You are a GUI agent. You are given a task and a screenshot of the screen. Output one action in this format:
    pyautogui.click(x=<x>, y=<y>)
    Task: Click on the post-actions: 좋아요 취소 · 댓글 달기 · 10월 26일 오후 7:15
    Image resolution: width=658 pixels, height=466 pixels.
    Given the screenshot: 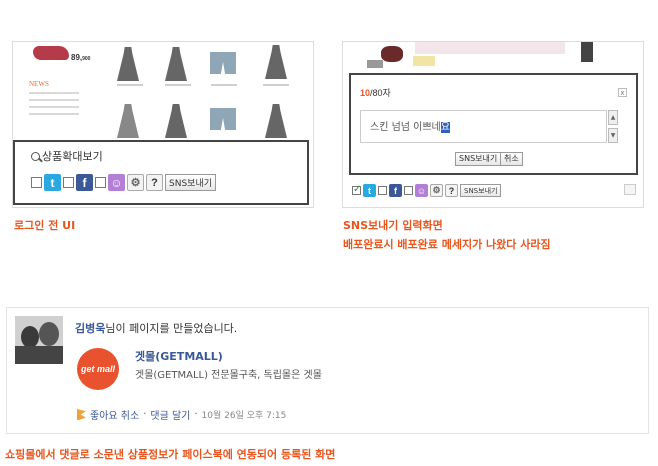 What is the action you would take?
    pyautogui.click(x=181, y=414)
    